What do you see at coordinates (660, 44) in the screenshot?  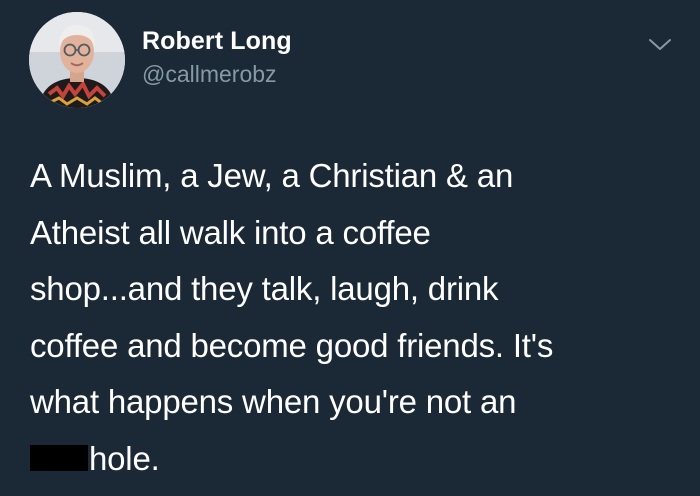 I see `chevron-down-icon` at bounding box center [660, 44].